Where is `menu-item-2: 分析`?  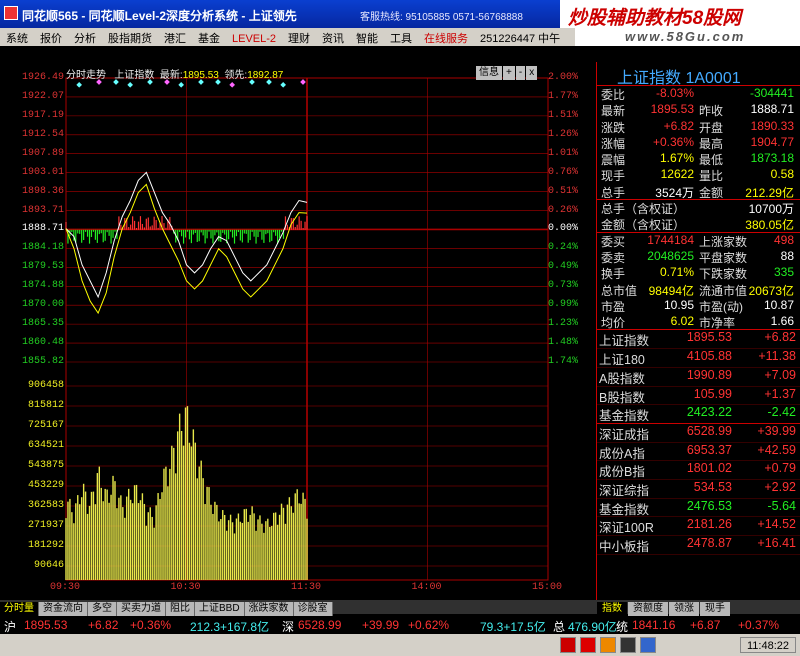 menu-item-2: 分析 is located at coordinates (85, 37).